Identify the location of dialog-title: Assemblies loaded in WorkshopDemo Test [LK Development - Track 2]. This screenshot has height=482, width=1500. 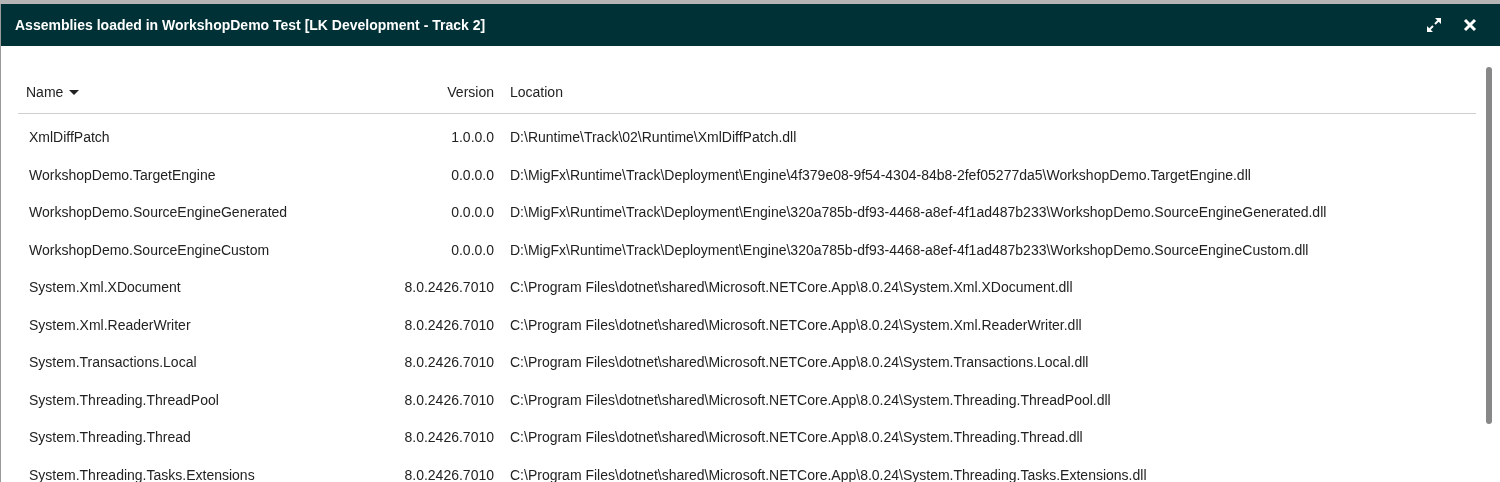
(250, 25).